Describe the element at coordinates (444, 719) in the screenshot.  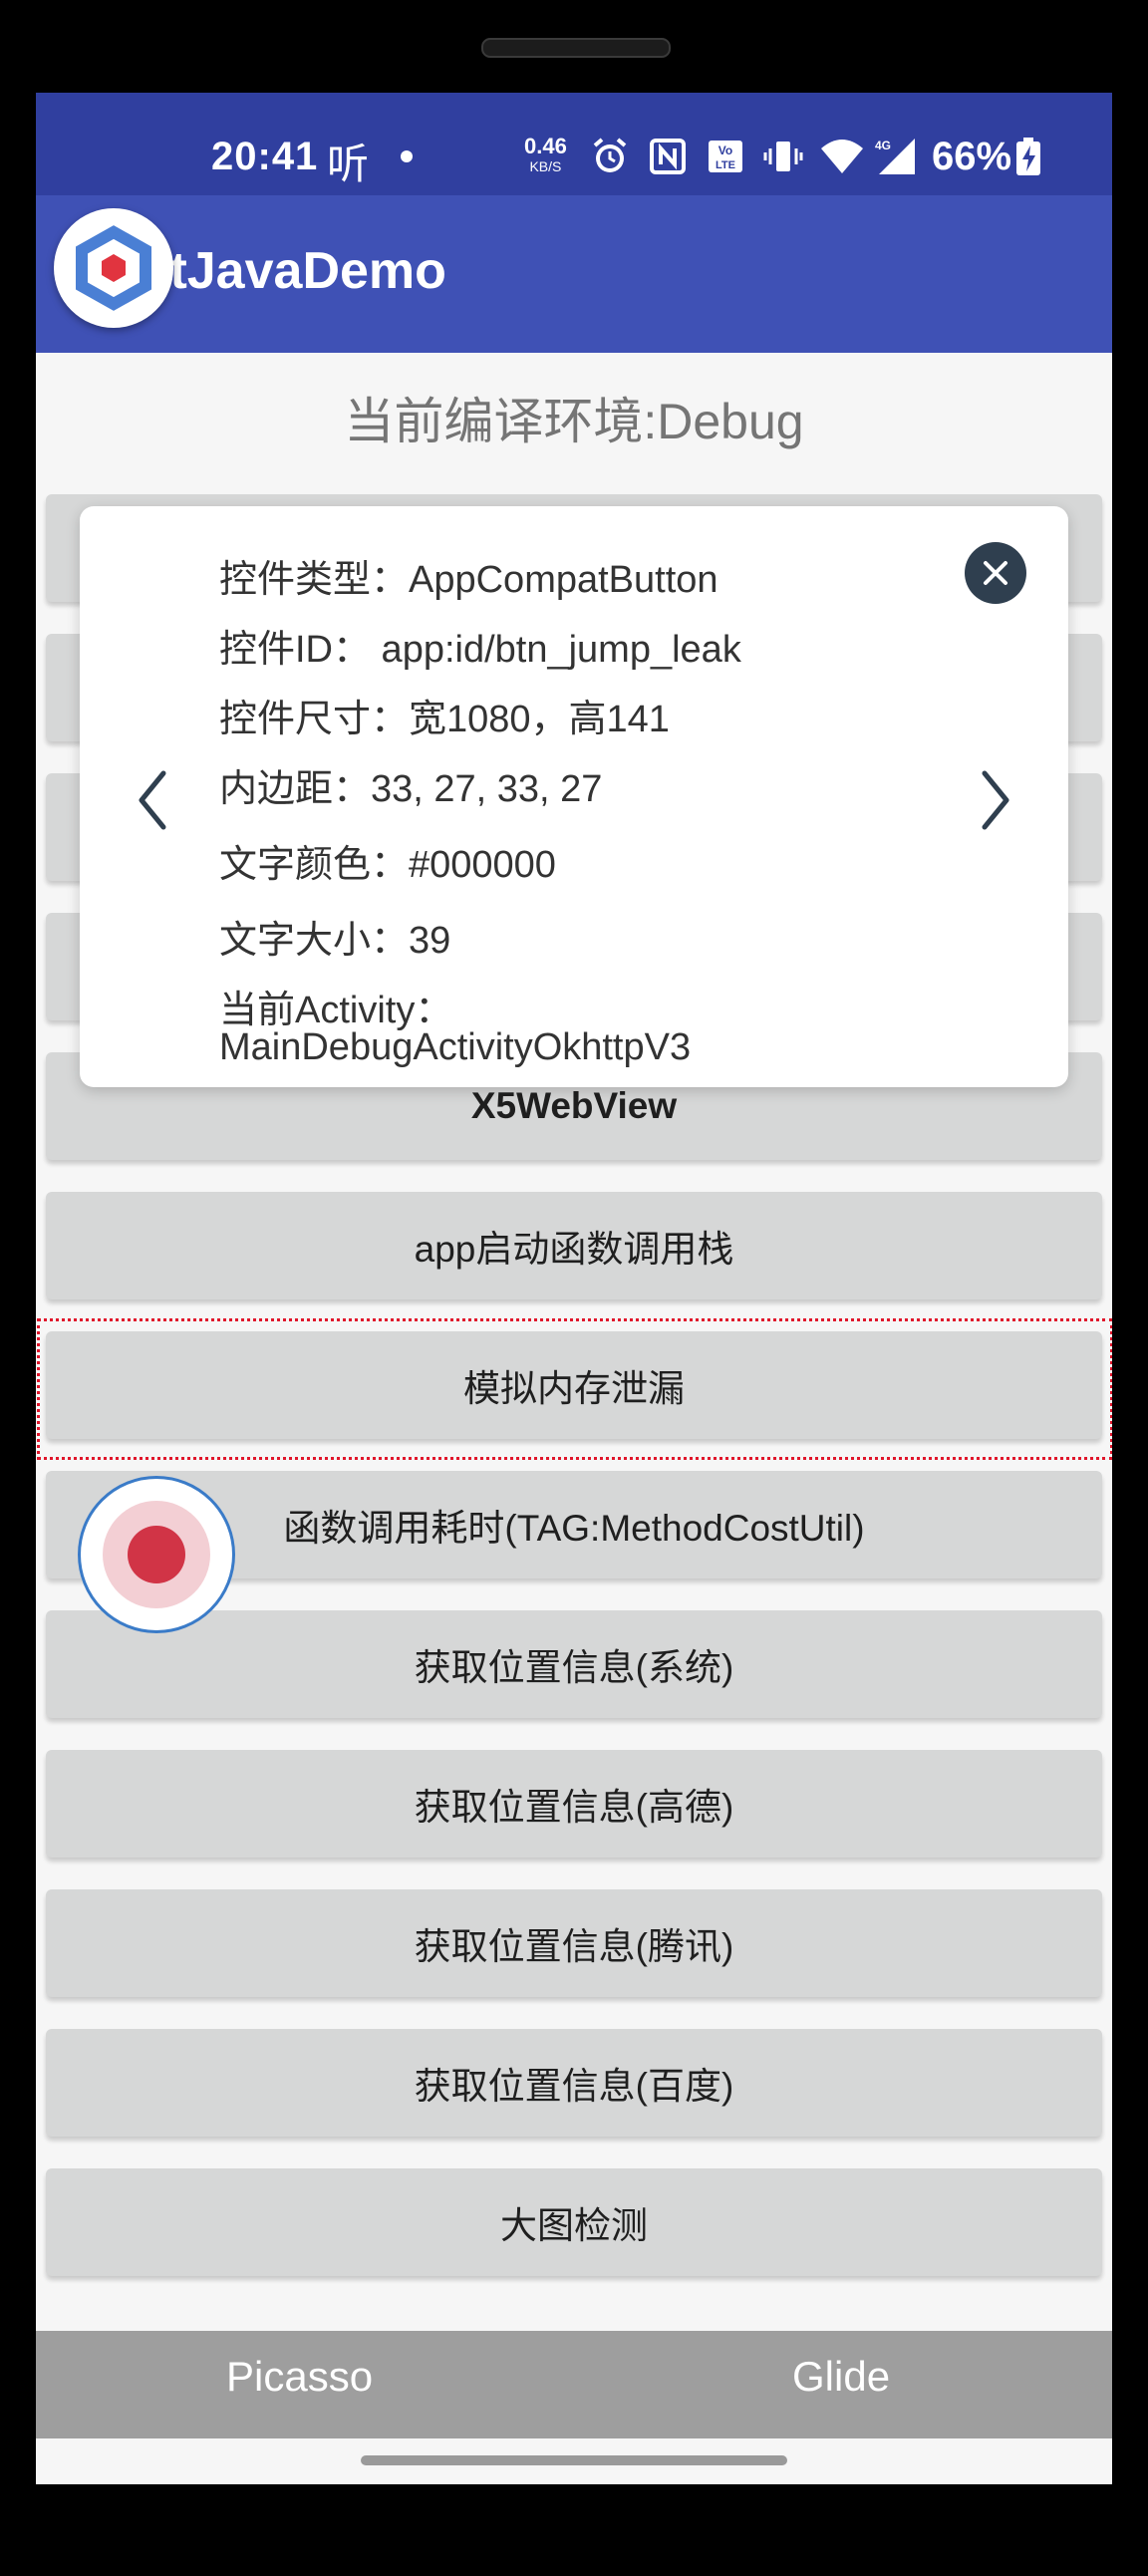
I see `inspector-view-size: 控件尺寸：宽1080，高141` at that location.